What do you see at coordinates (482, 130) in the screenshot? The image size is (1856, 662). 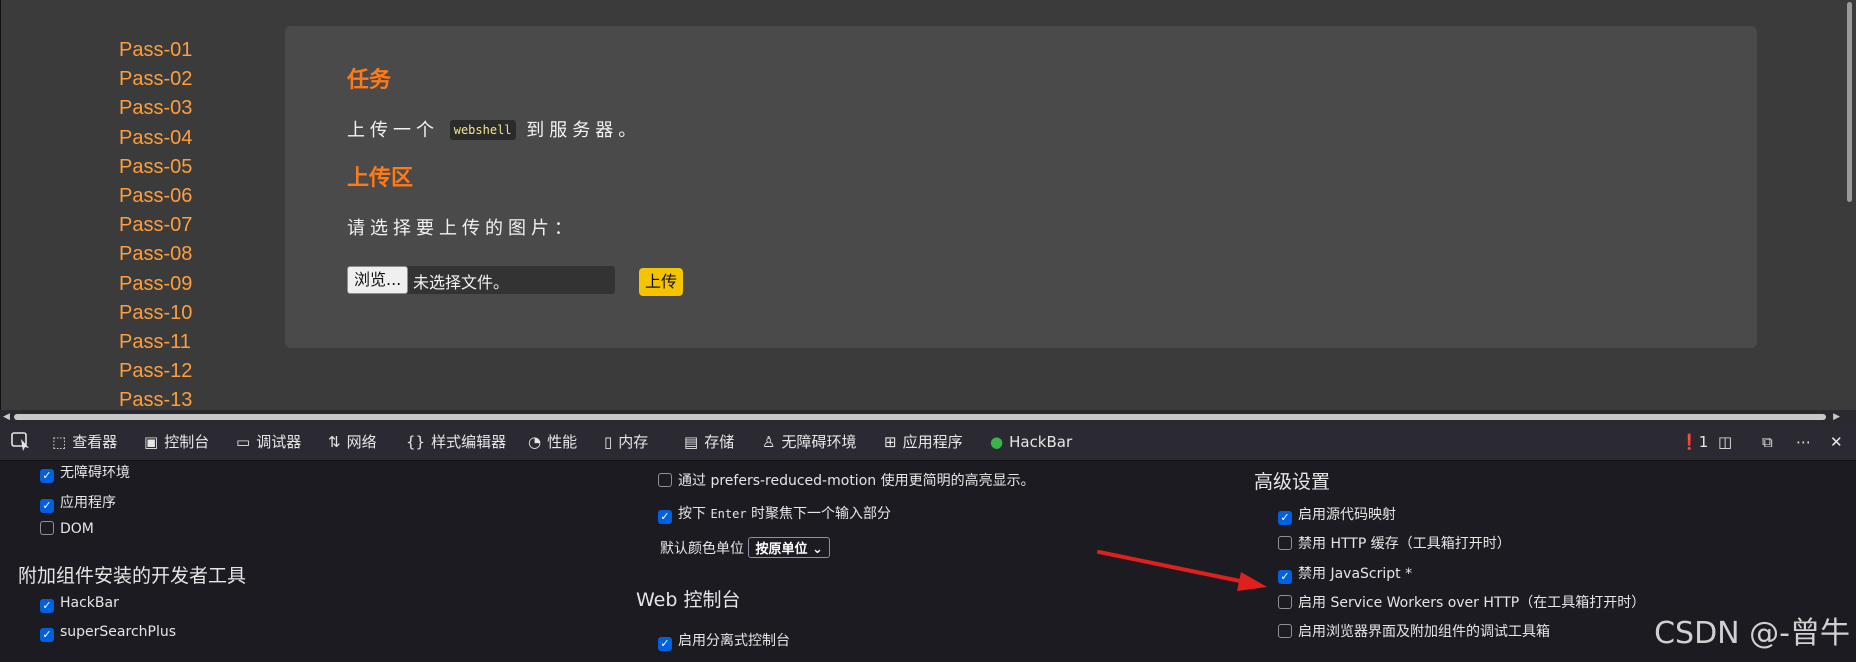 I see `task-code: webshell` at bounding box center [482, 130].